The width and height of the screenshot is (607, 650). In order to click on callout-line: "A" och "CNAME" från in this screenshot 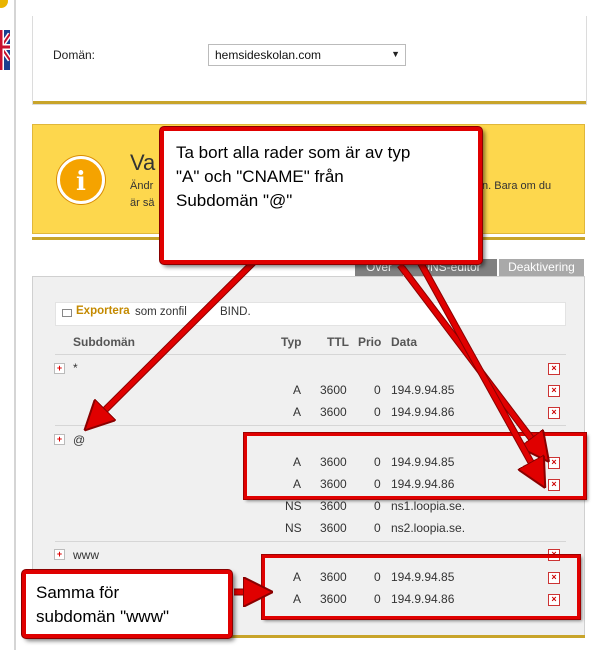, I will do `click(260, 176)`.